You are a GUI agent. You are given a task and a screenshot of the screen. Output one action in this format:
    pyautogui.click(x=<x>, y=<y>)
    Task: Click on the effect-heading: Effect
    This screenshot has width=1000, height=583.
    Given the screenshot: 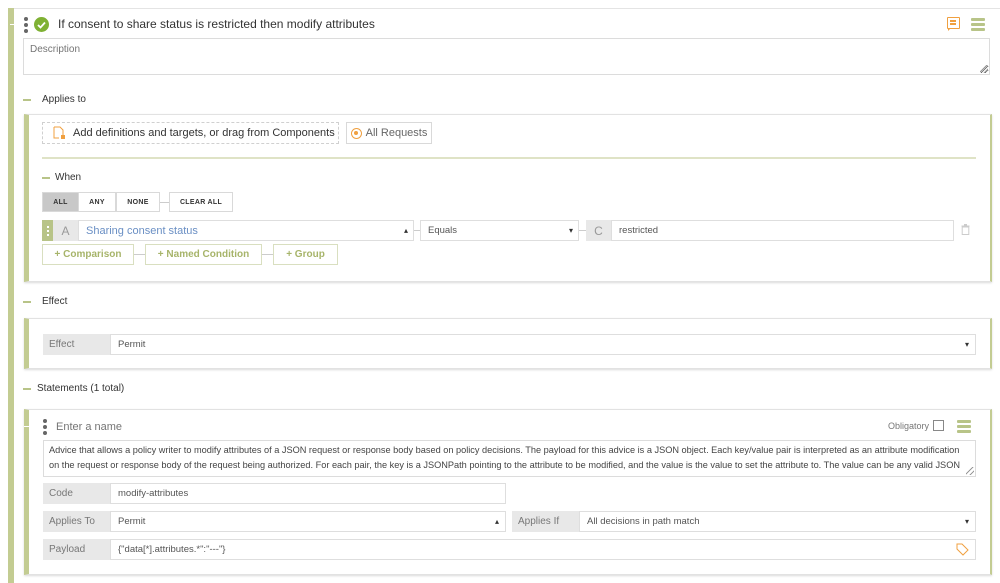 What is the action you would take?
    pyautogui.click(x=55, y=301)
    